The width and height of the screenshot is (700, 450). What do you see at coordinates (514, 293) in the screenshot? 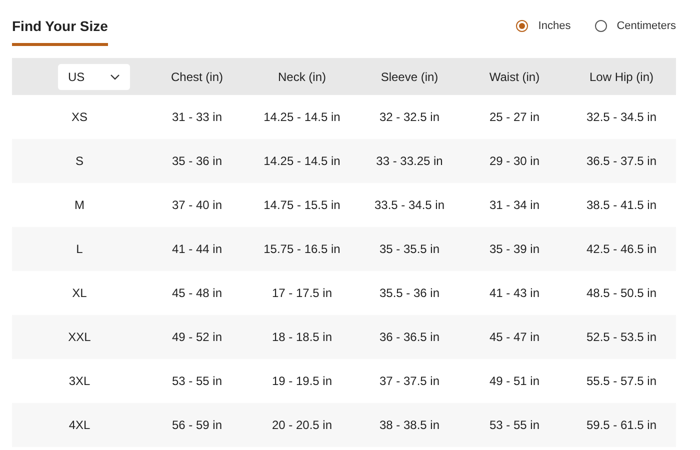
I see `table-cell-text: 41 - 43 in` at bounding box center [514, 293].